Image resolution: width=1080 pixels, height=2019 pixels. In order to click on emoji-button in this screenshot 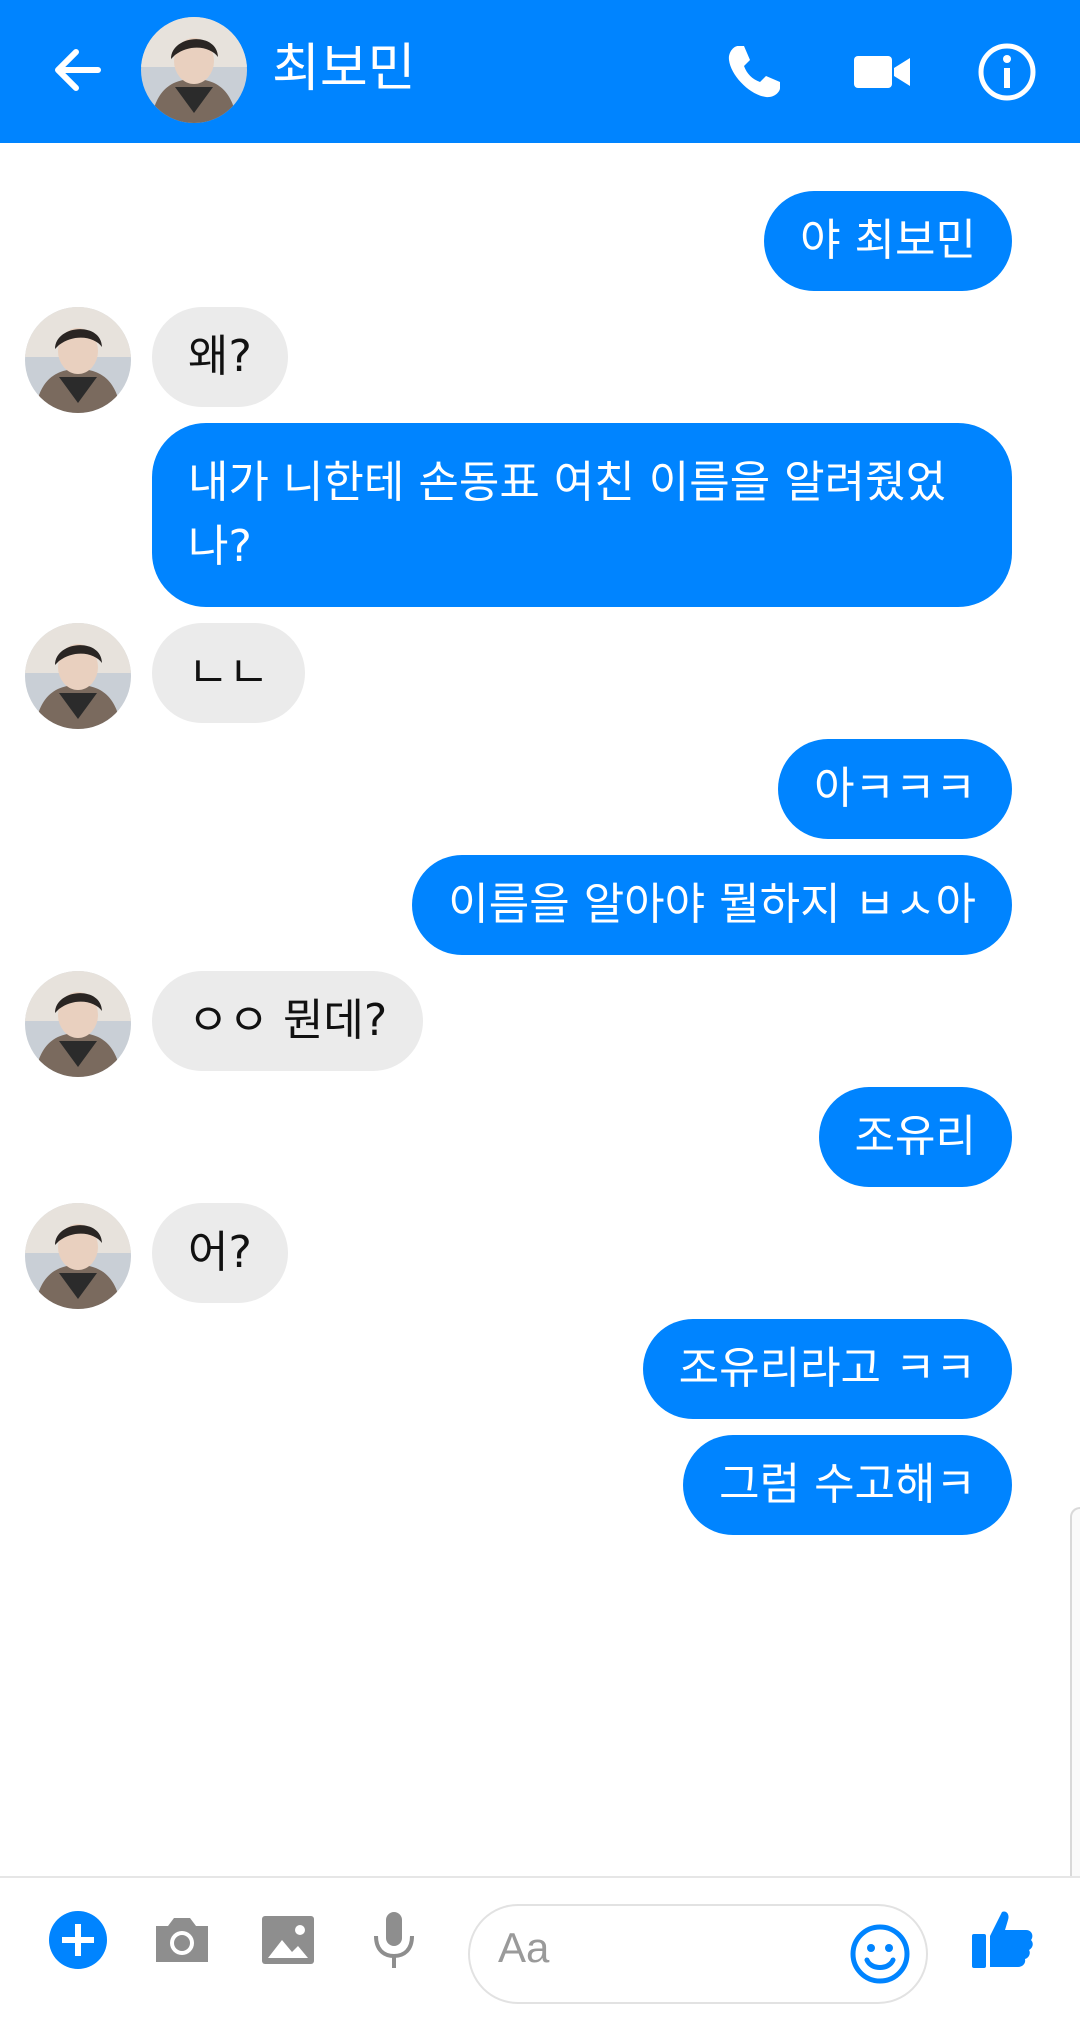, I will do `click(880, 1954)`.